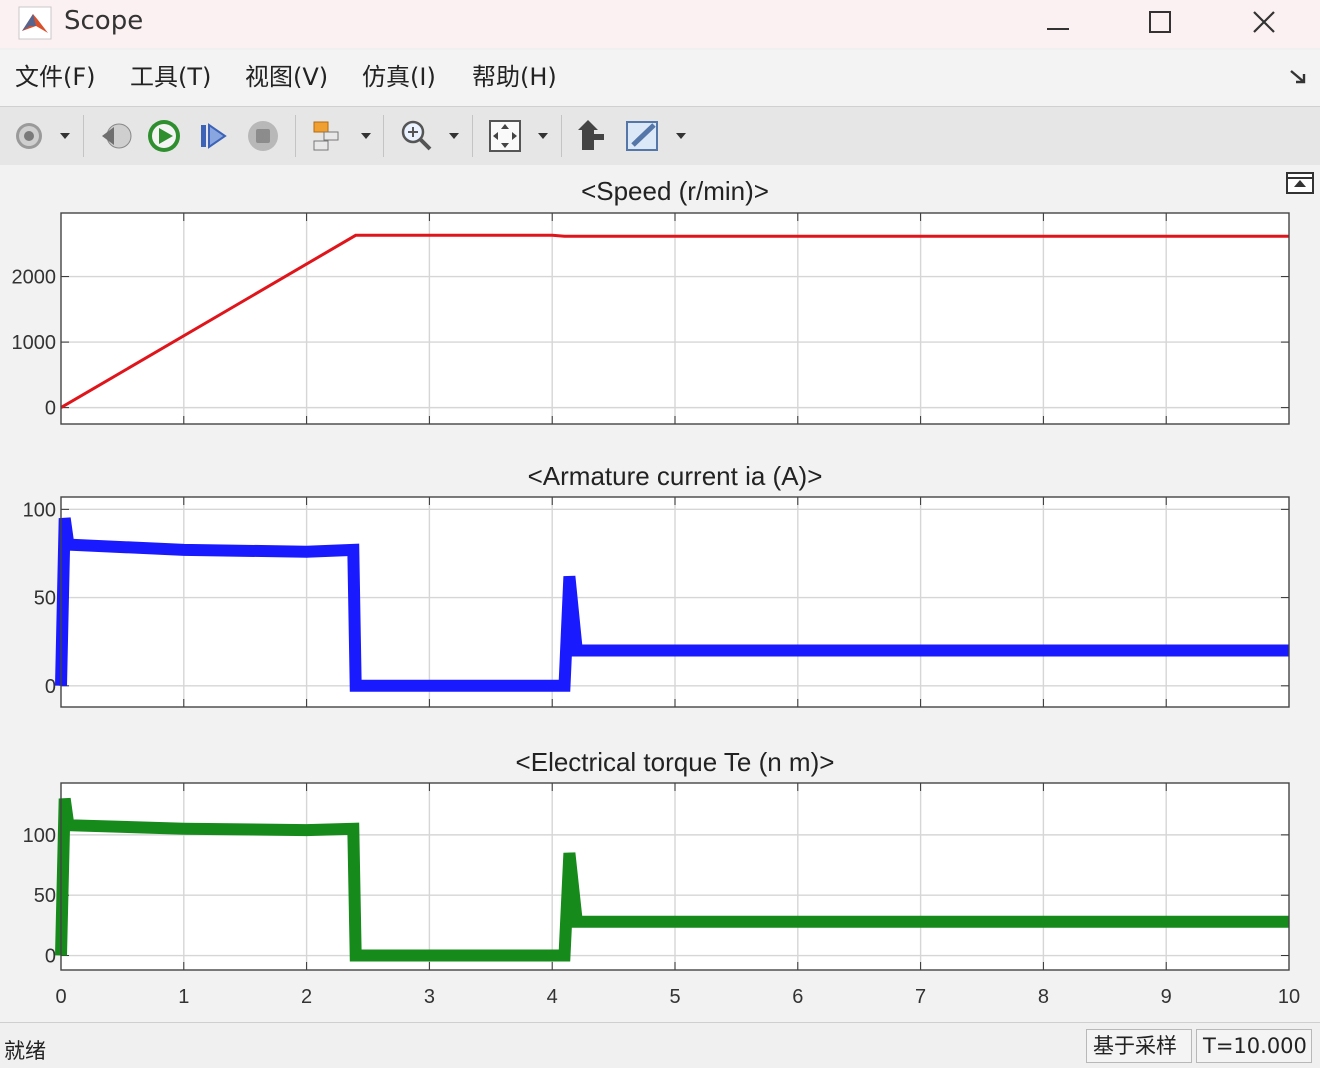  I want to click on style-icon, so click(642, 136).